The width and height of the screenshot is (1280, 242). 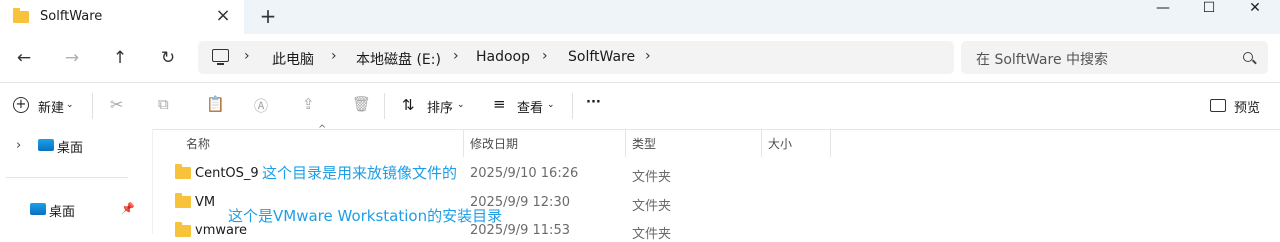 I want to click on maximize-button: ☐, so click(x=1209, y=15).